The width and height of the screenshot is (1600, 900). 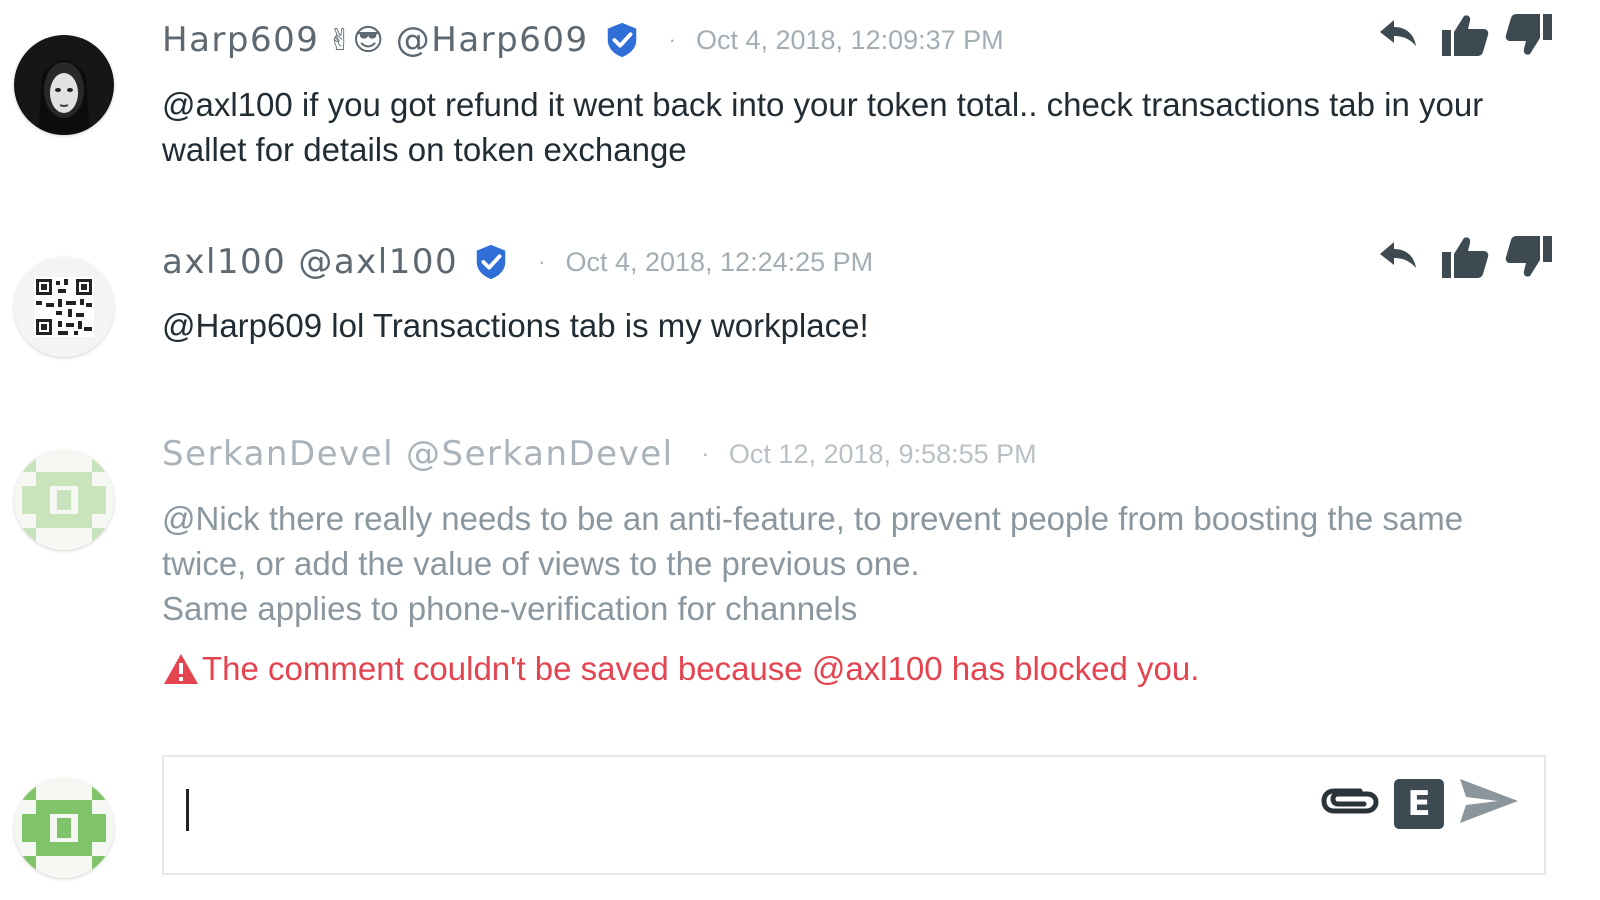 What do you see at coordinates (1489, 803) in the screenshot?
I see `send-icon` at bounding box center [1489, 803].